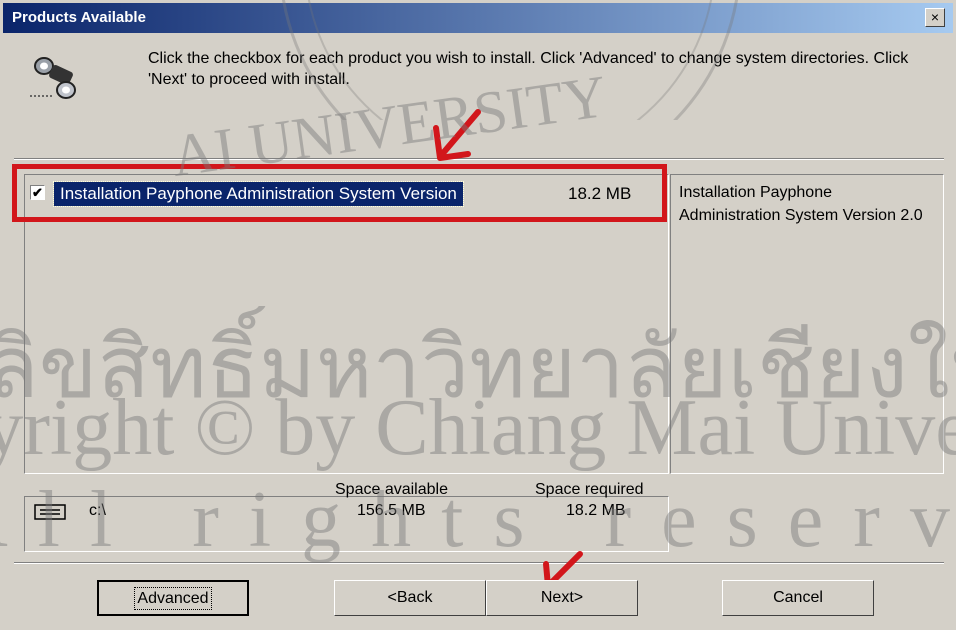  Describe the element at coordinates (510, 60) in the screenshot. I see `university-seal-watermark` at that location.